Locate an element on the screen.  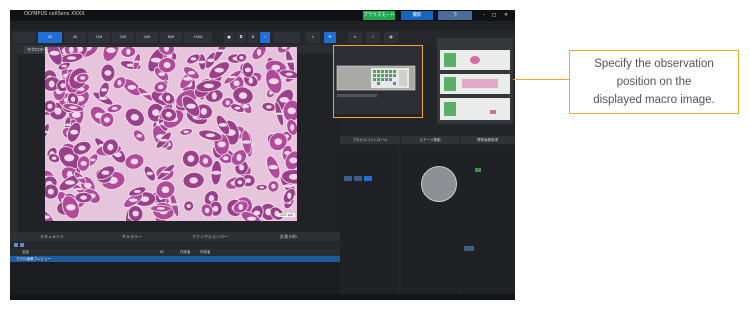
objective-10x-button: 10X is located at coordinates (99, 37).